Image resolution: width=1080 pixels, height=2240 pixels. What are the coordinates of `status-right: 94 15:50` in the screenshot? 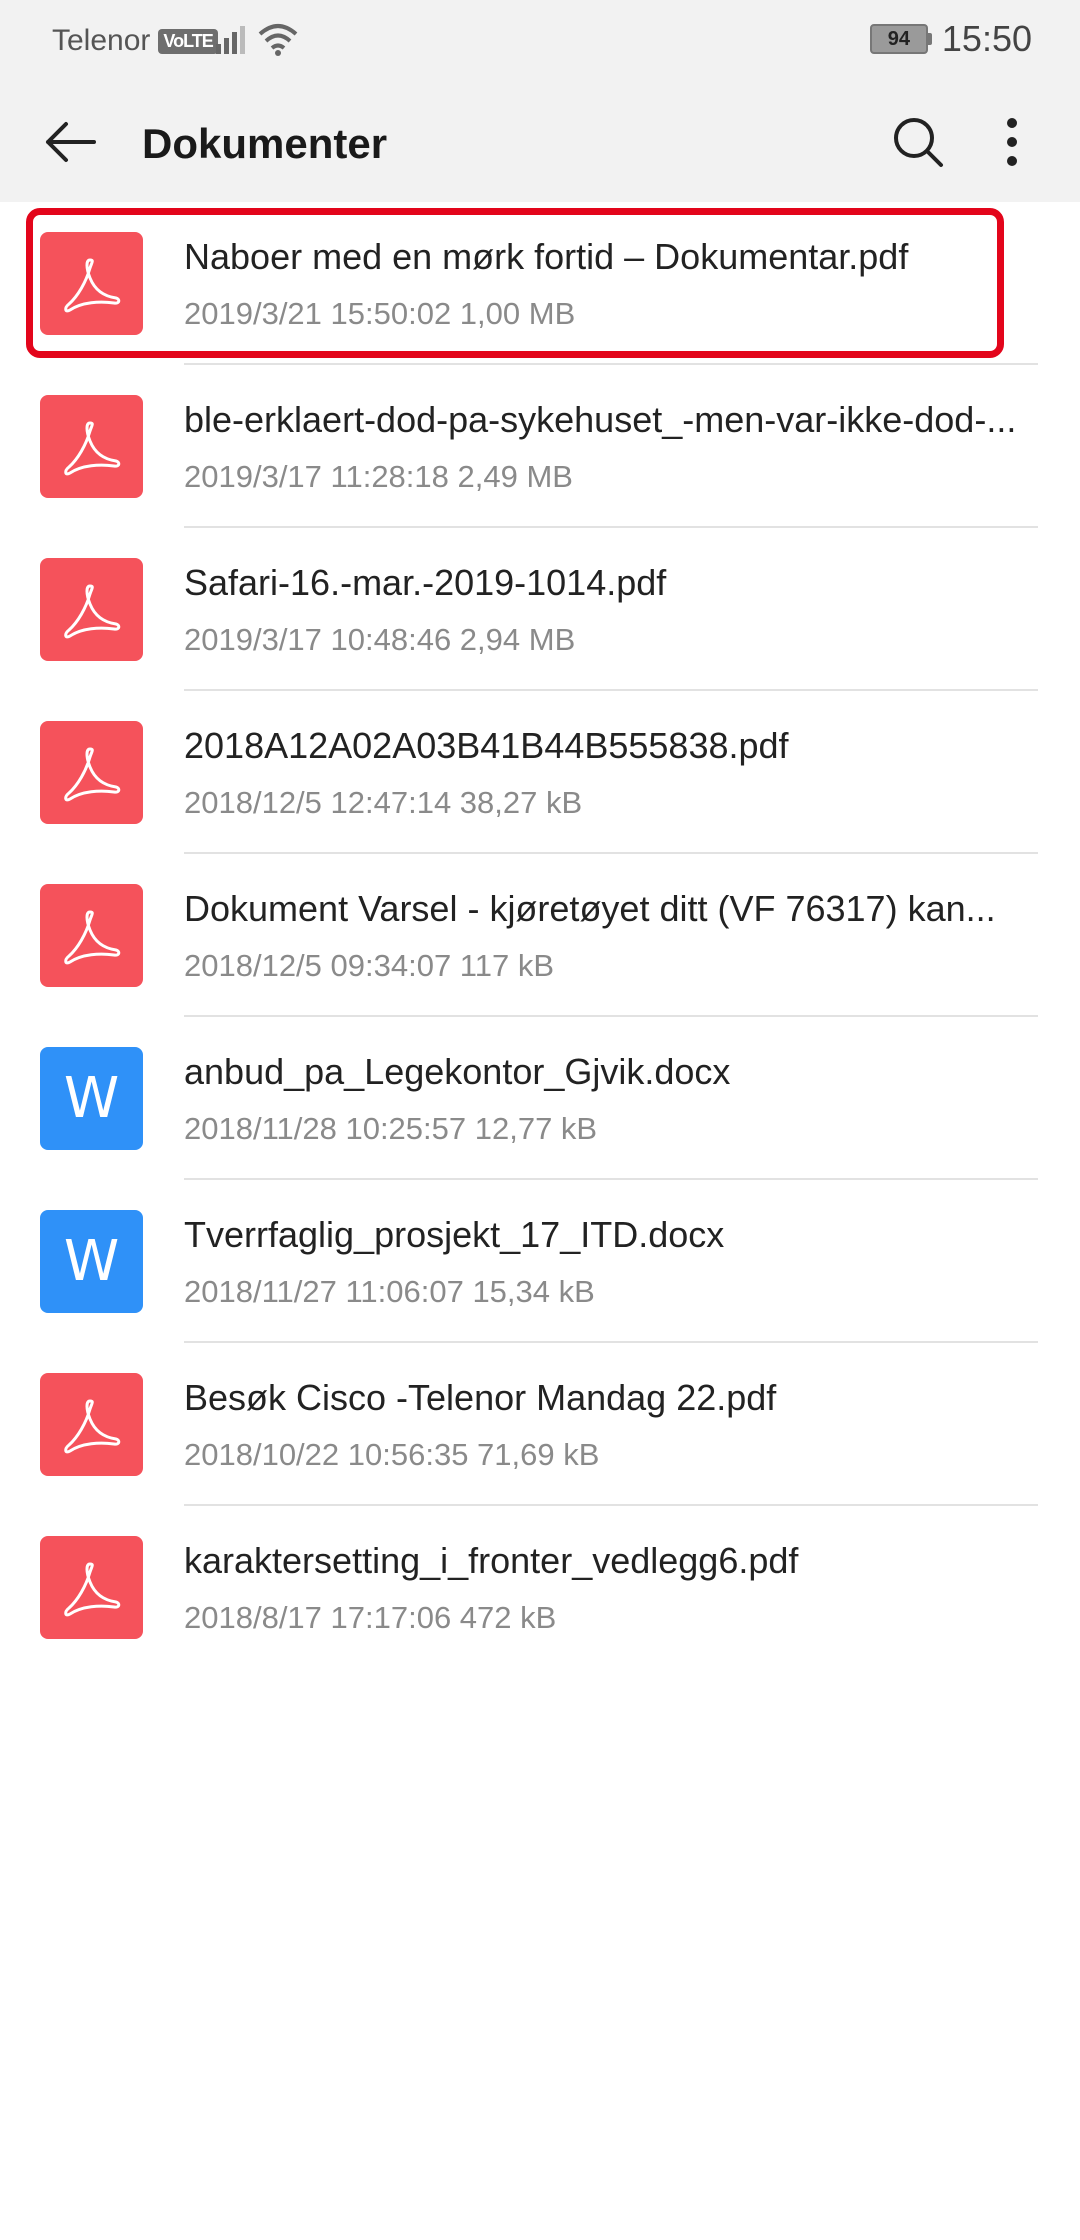 It's located at (950, 39).